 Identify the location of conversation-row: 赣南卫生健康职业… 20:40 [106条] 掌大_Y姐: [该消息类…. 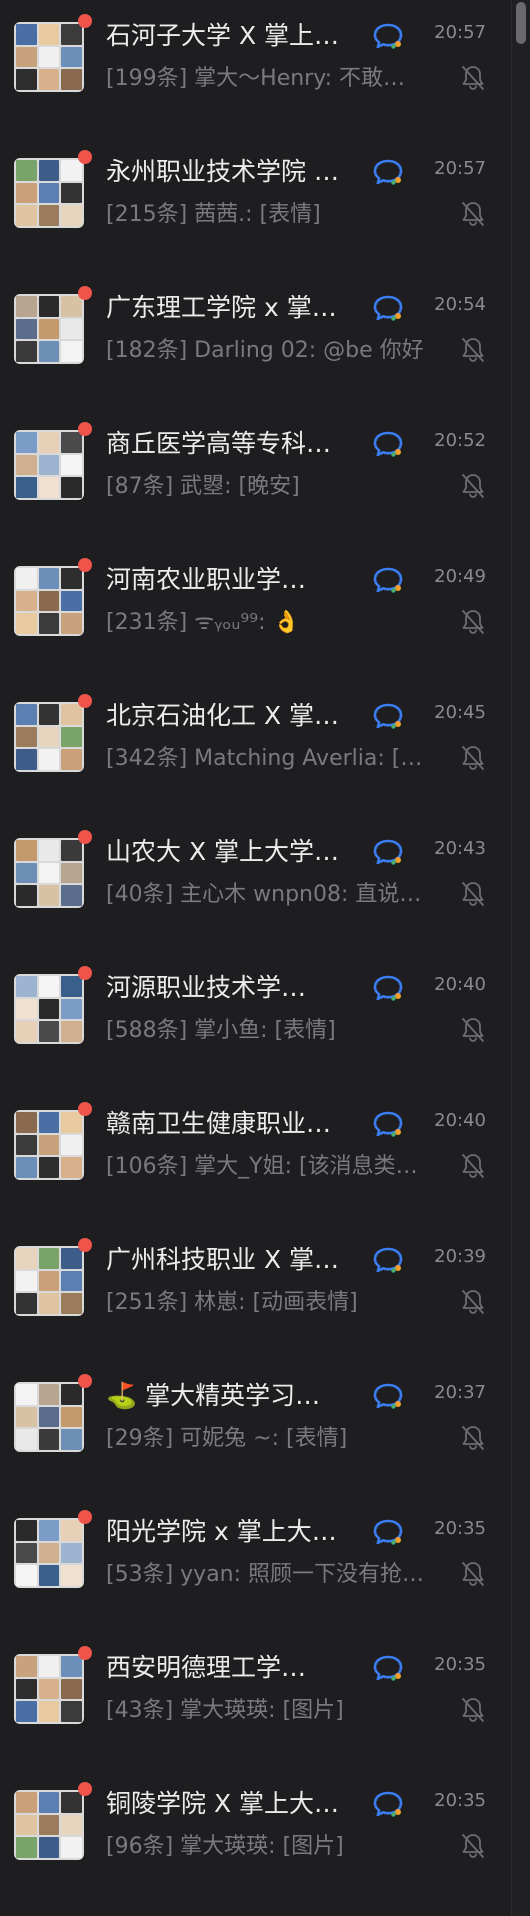
(256, 1156).